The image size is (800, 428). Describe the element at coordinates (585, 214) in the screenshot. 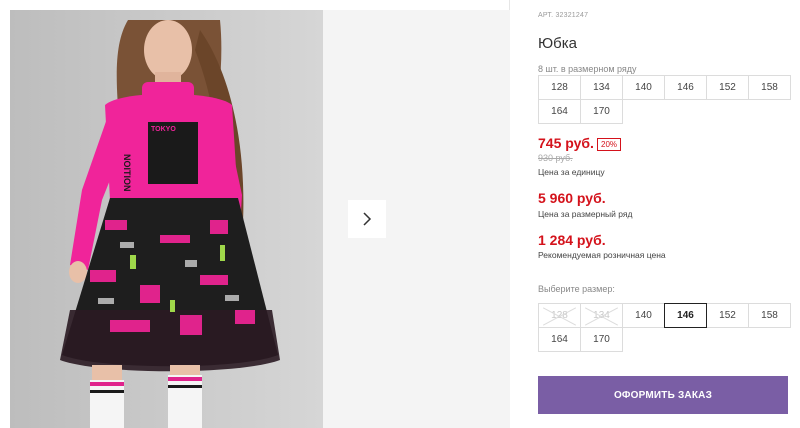

I see `row-price-label: Цена за размерный ряд` at that location.